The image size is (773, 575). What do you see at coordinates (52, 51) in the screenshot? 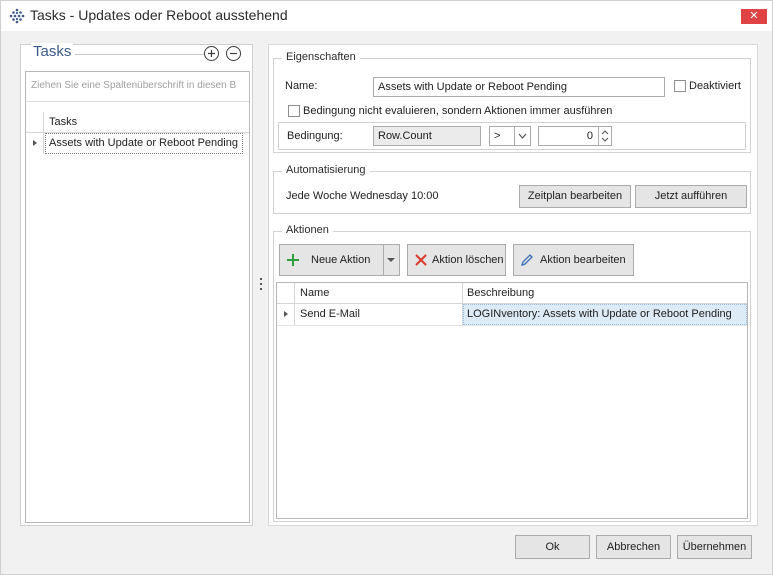
I see `tasks-panel-title: Tasks` at bounding box center [52, 51].